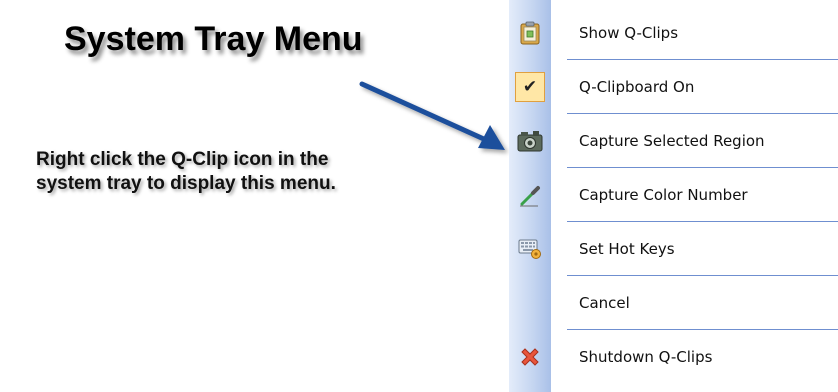 The height and width of the screenshot is (392, 838). I want to click on menu-item-cancel: Cancel, so click(673, 303).